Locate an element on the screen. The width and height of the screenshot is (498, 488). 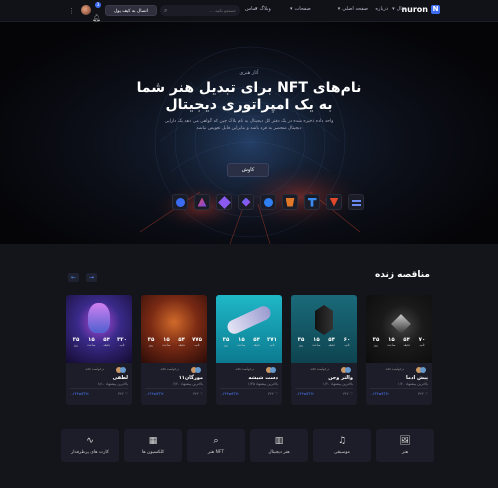
notification-button: 🔔︎ 3 is located at coordinates (96, 12).